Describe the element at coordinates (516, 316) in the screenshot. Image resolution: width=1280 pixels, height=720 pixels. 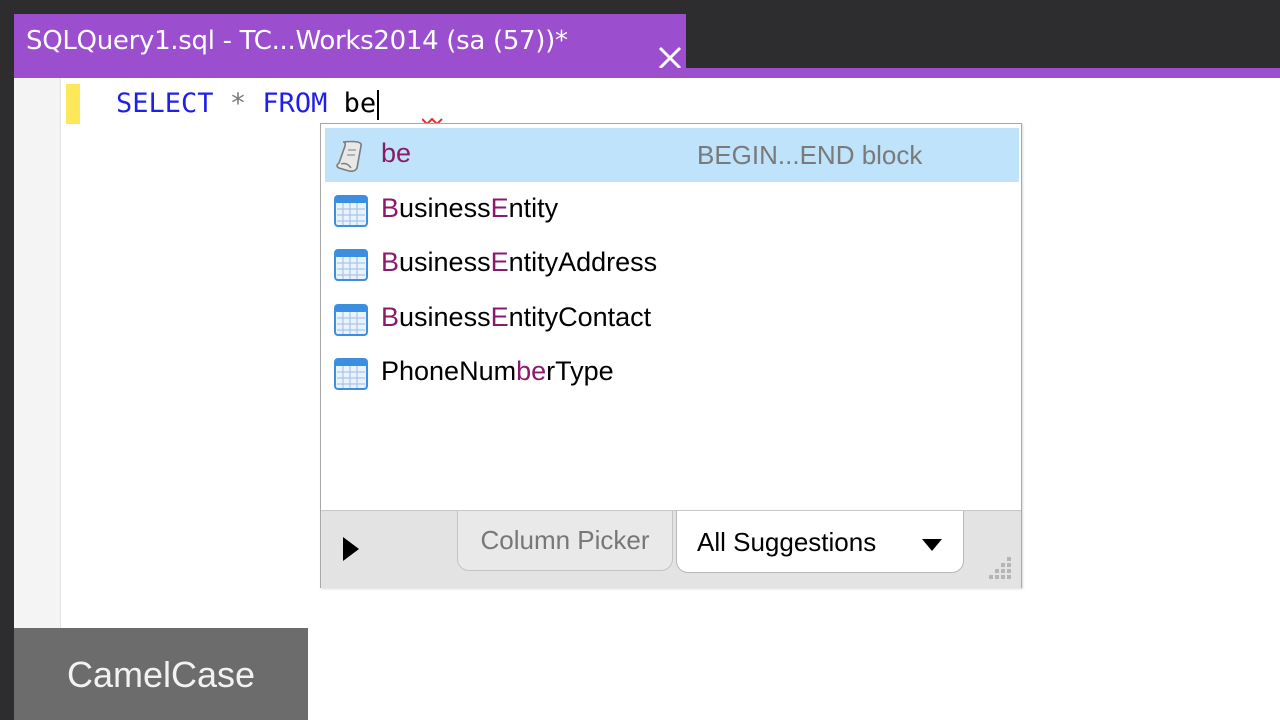
I see `completion-item-label: BusinessEntityContact` at that location.